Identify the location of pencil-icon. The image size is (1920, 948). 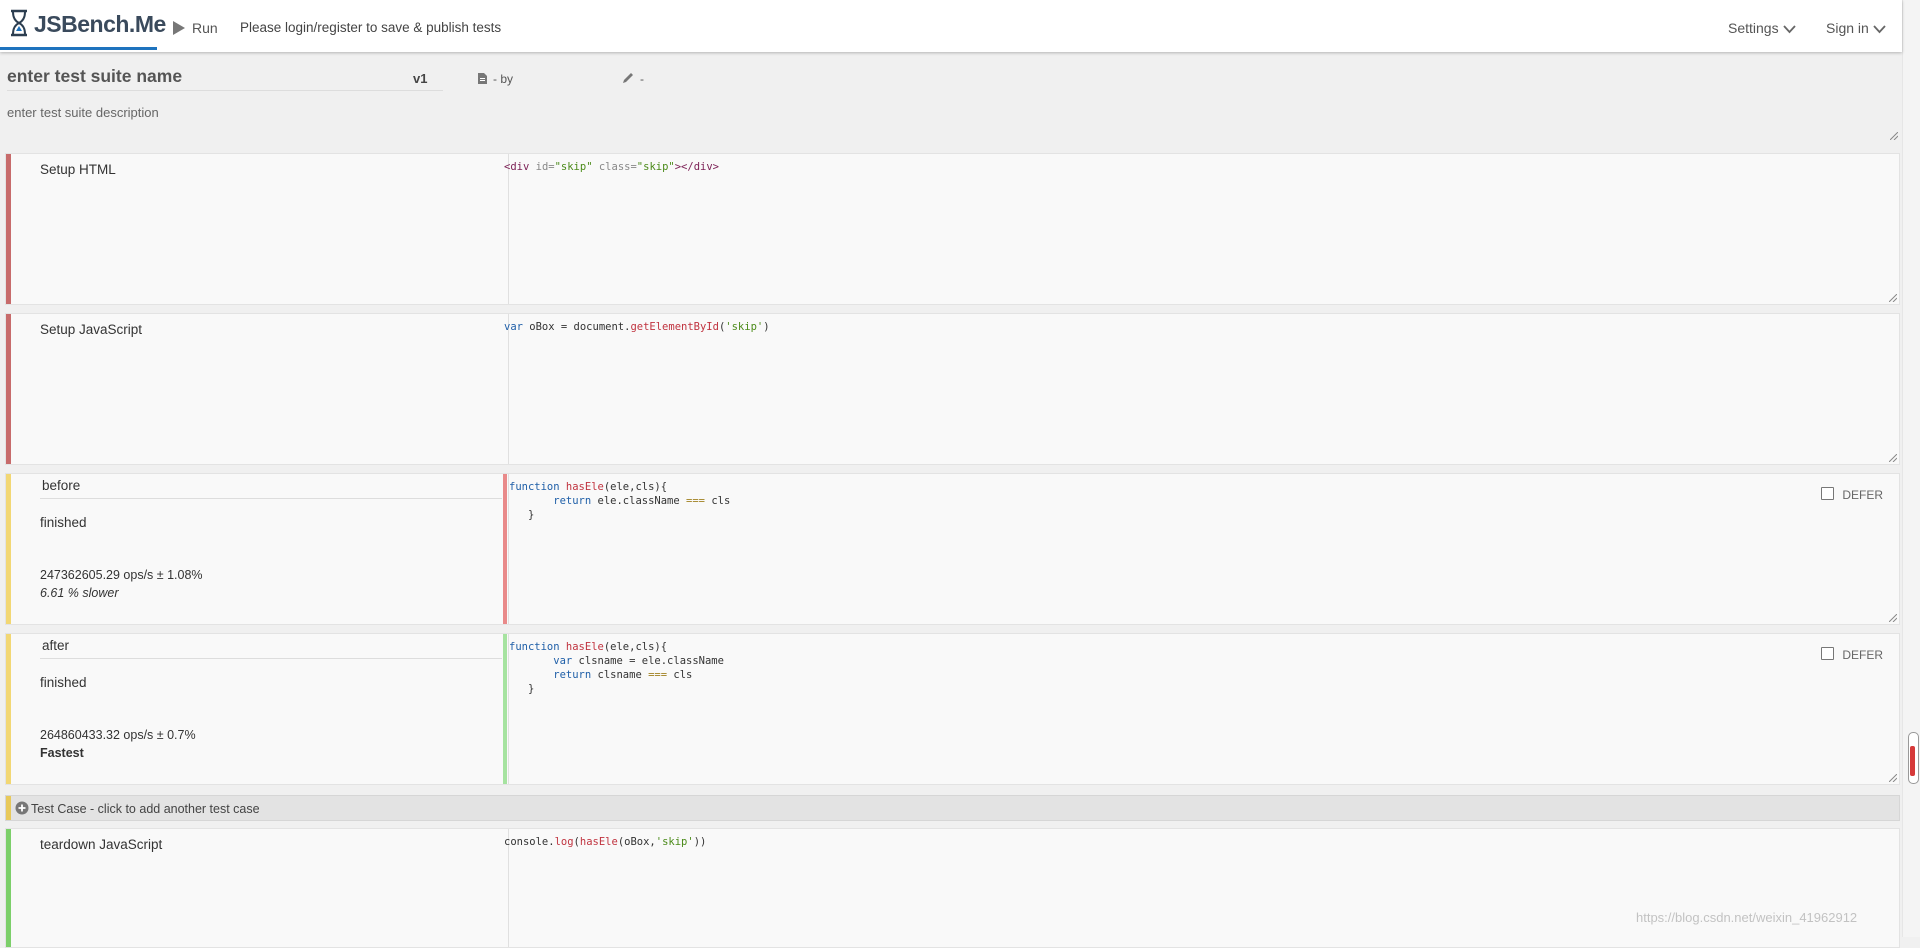
(628, 78).